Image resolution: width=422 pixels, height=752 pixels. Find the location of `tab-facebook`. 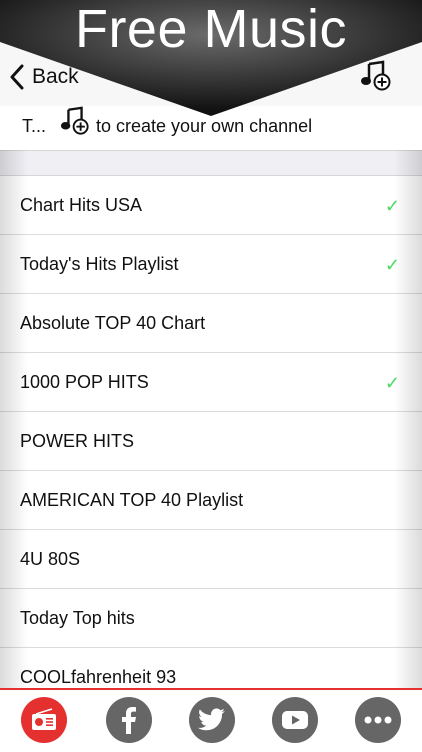

tab-facebook is located at coordinates (129, 720).